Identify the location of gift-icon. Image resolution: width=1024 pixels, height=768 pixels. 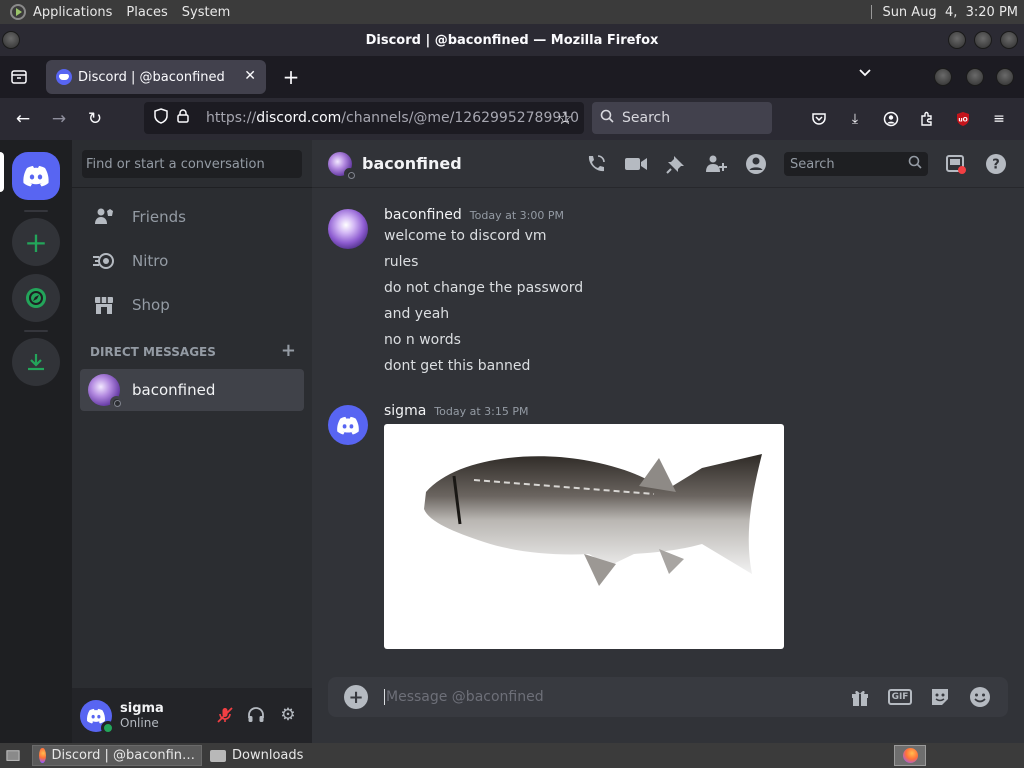
(860, 697).